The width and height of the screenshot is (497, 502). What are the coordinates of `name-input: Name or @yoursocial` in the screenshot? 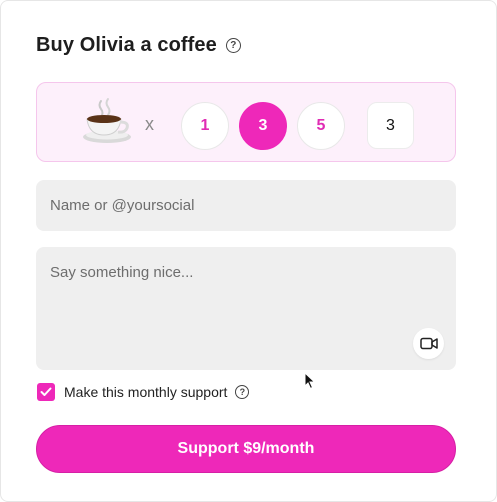 It's located at (246, 205).